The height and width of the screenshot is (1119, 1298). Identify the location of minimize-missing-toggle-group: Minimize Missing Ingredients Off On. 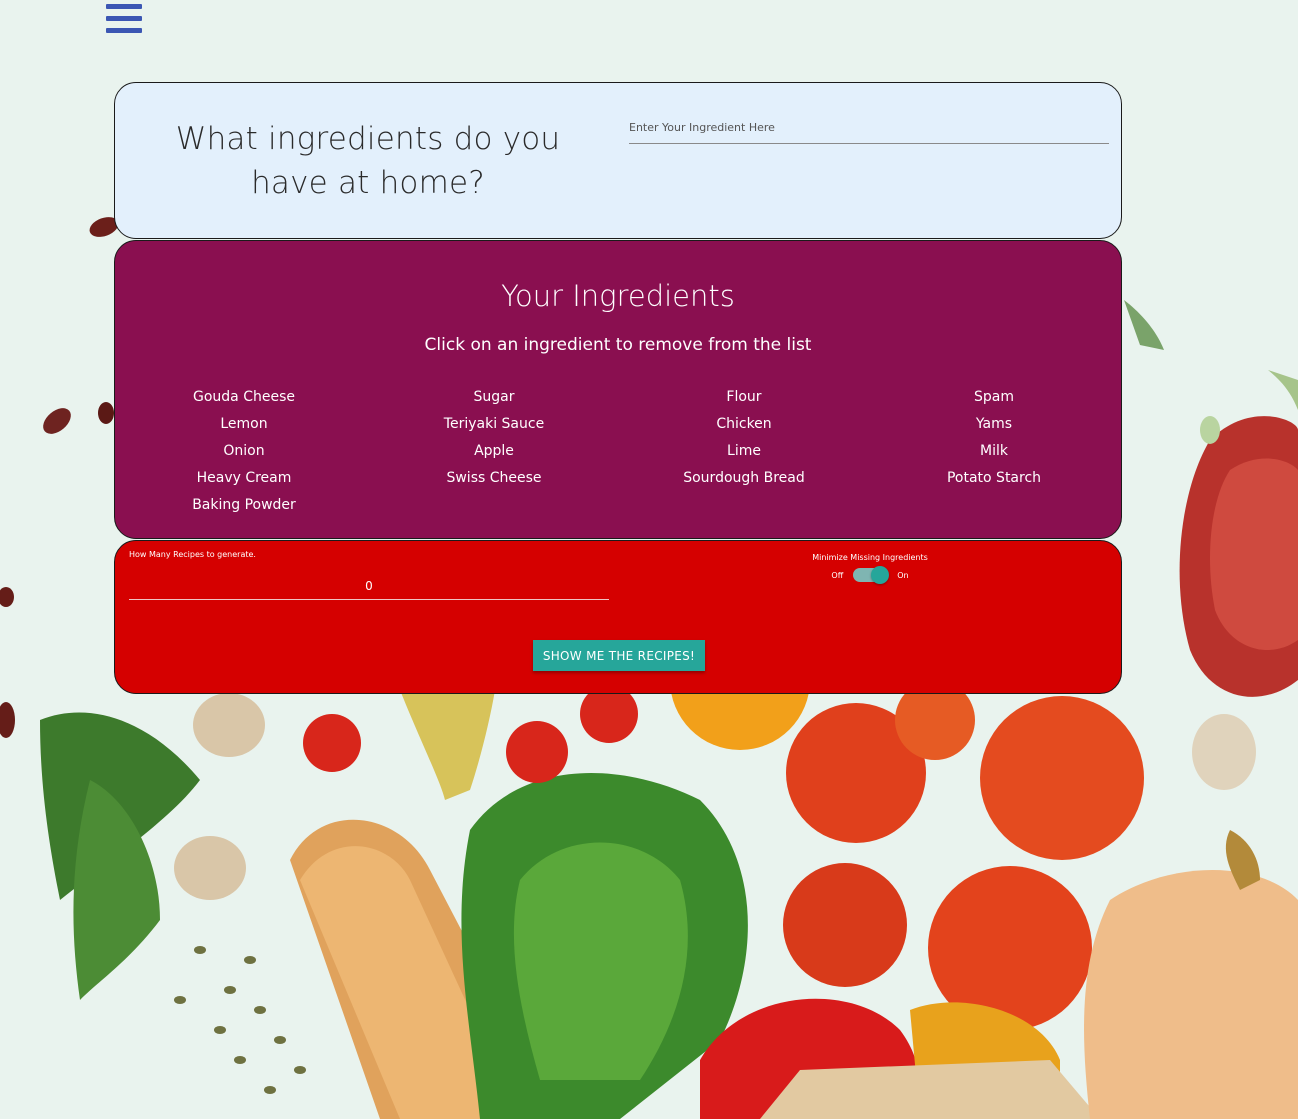
(870, 568).